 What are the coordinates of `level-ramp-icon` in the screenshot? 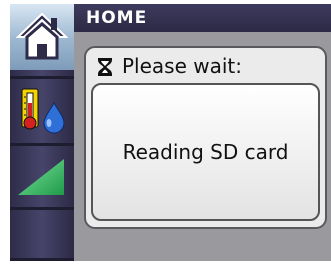 It's located at (41, 177).